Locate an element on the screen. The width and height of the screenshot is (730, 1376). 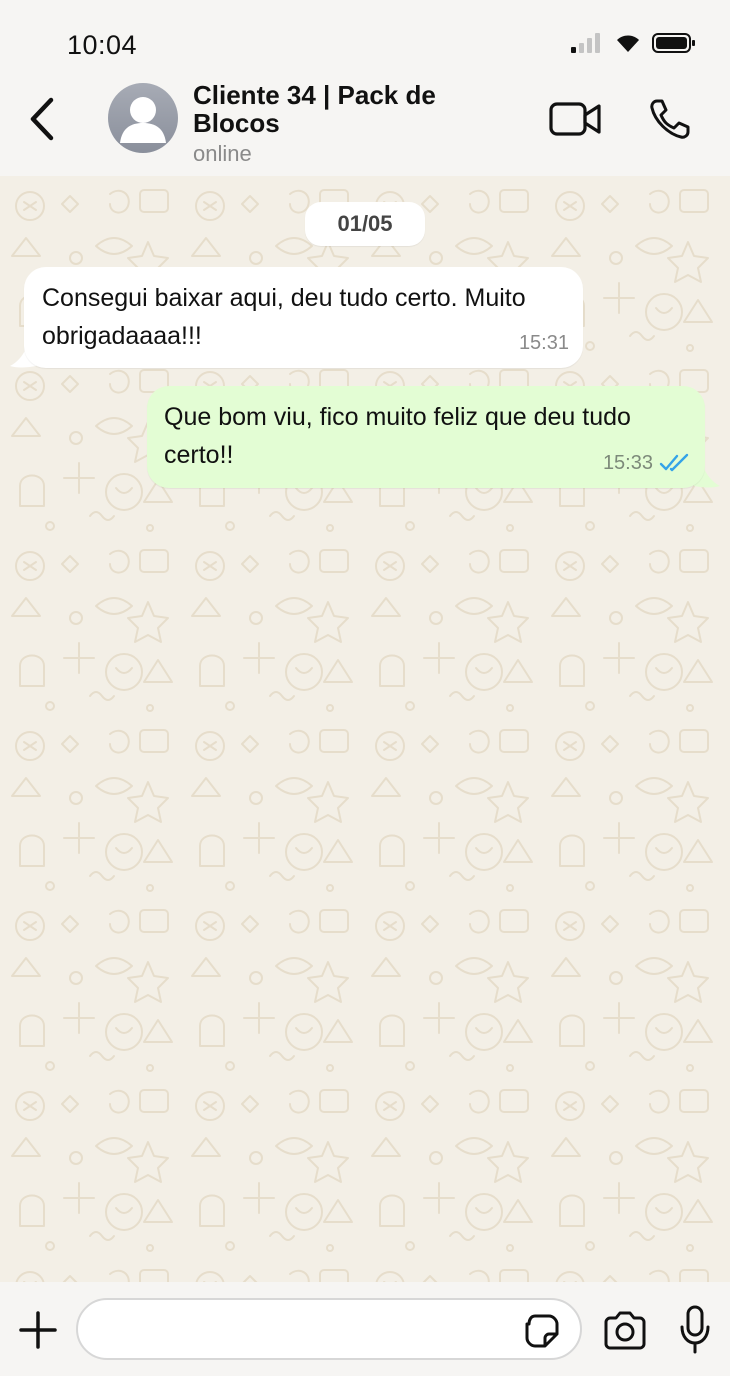
chat-header: Cliente 34 | Pack de Blocos online is located at coordinates (365, 128).